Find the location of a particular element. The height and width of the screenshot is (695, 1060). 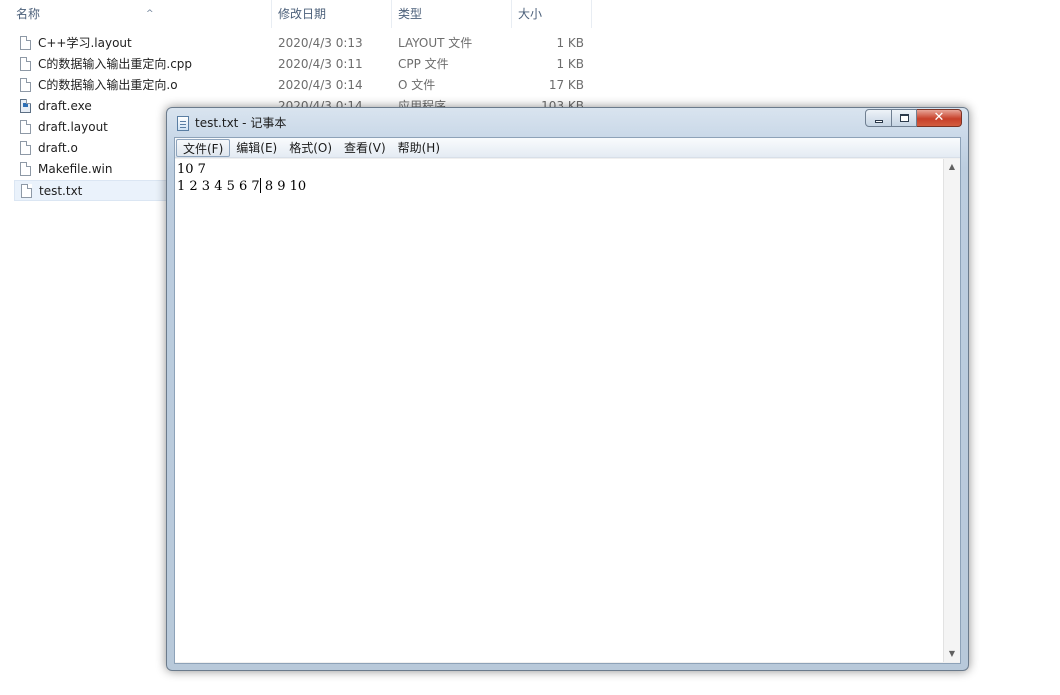

file-name: draft.exe is located at coordinates (65, 106).